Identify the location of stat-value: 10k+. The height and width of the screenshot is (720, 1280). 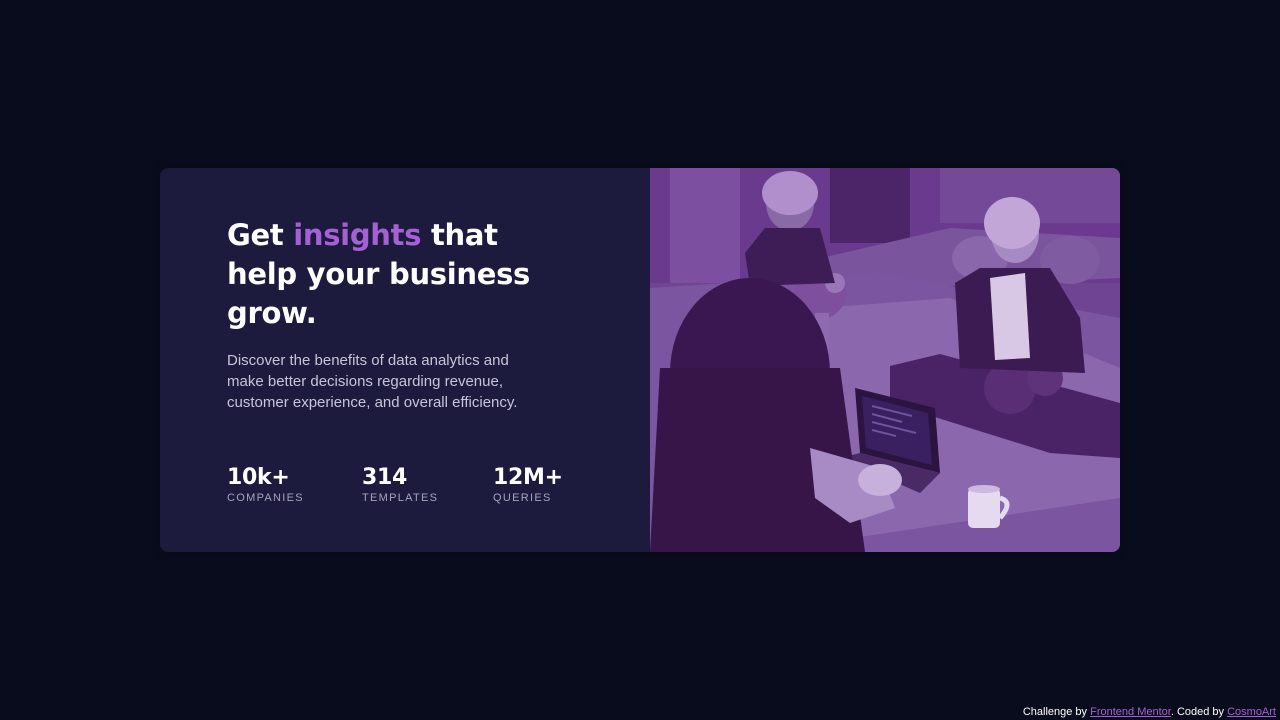
(258, 477).